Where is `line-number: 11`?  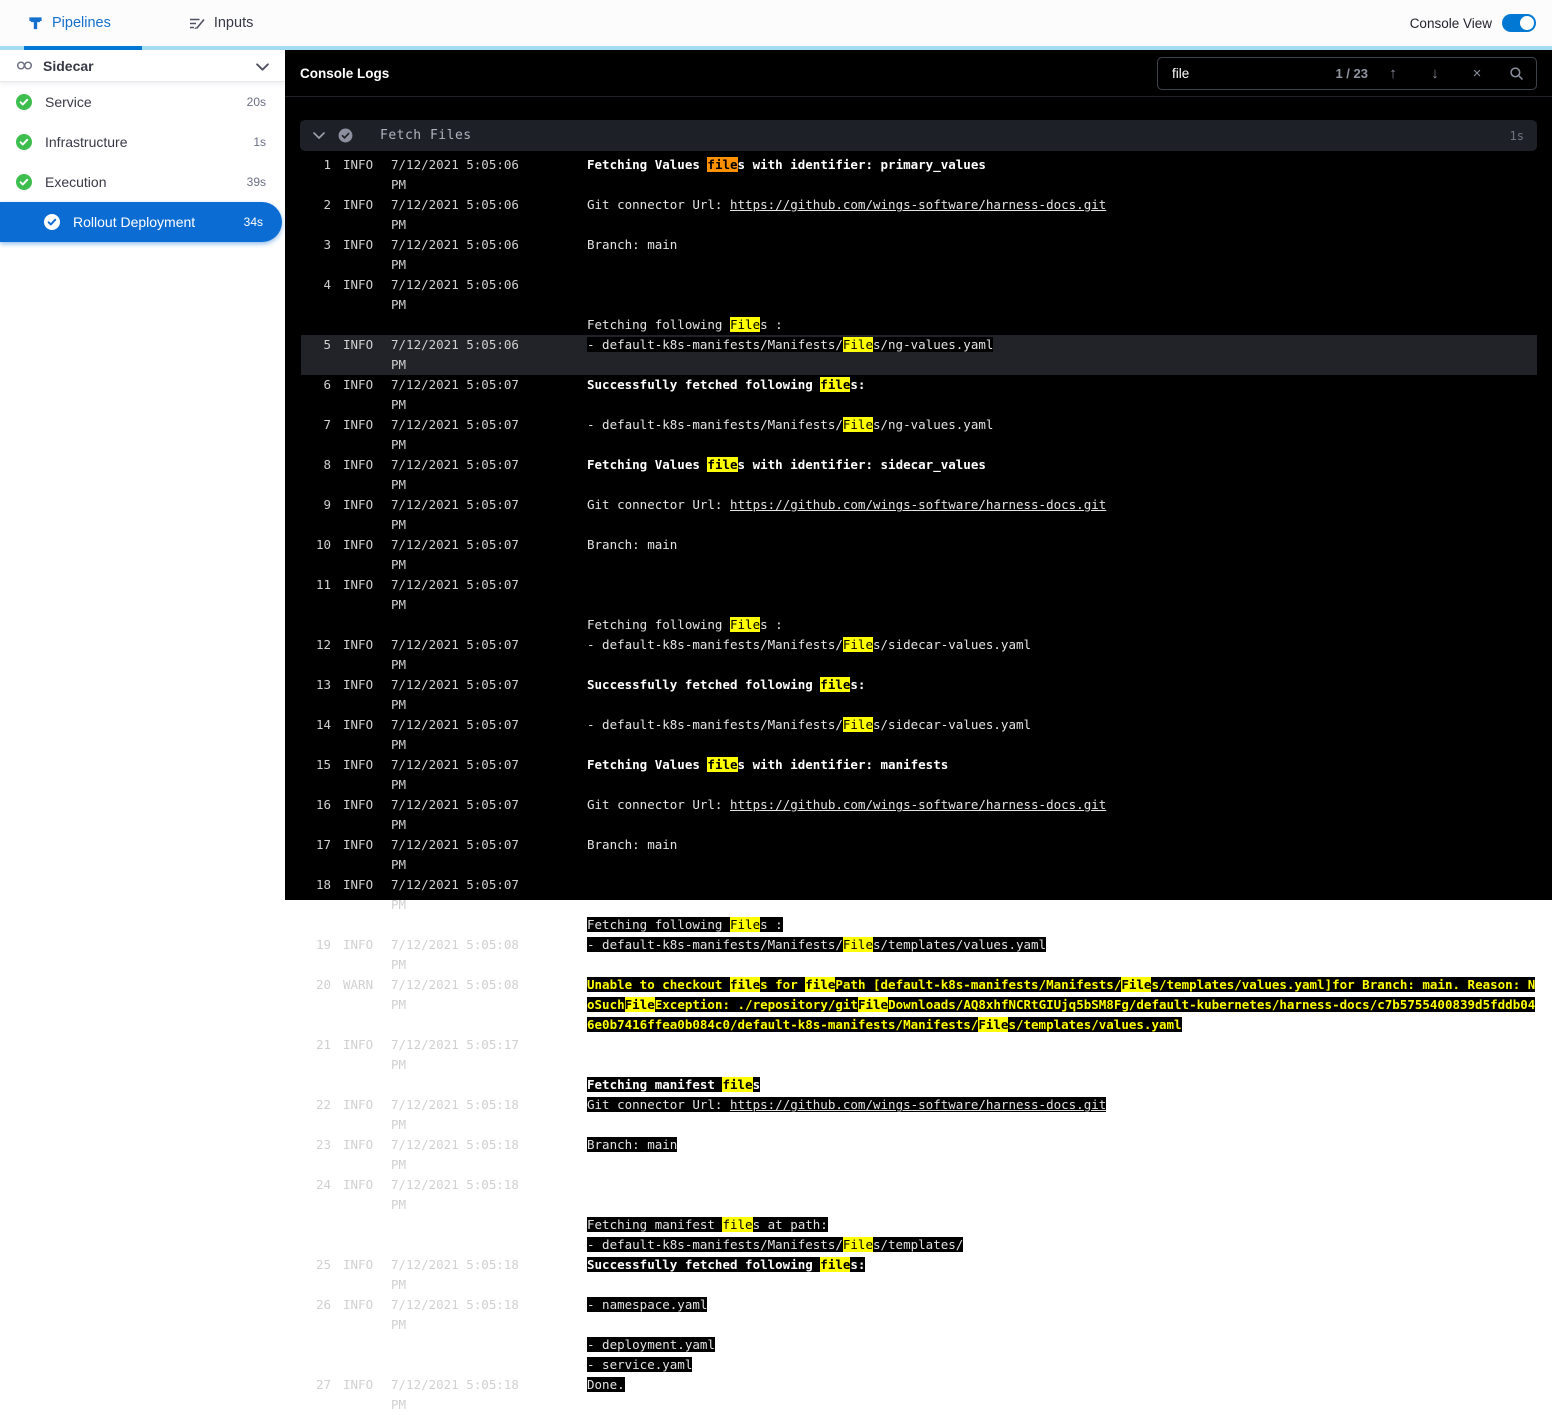
line-number: 11 is located at coordinates (323, 584).